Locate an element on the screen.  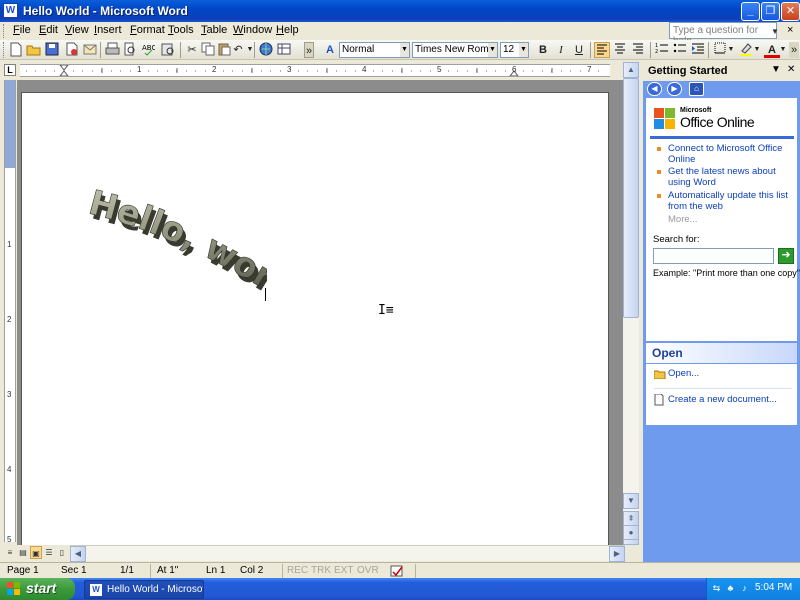
bold-button: B is located at coordinates (543, 50).